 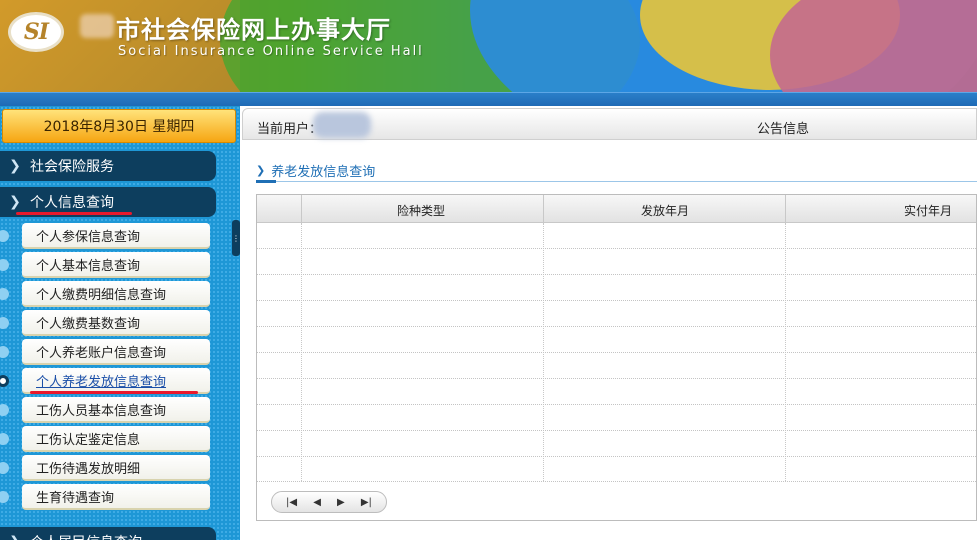 I want to click on notice-link: 公告信息, so click(x=783, y=127).